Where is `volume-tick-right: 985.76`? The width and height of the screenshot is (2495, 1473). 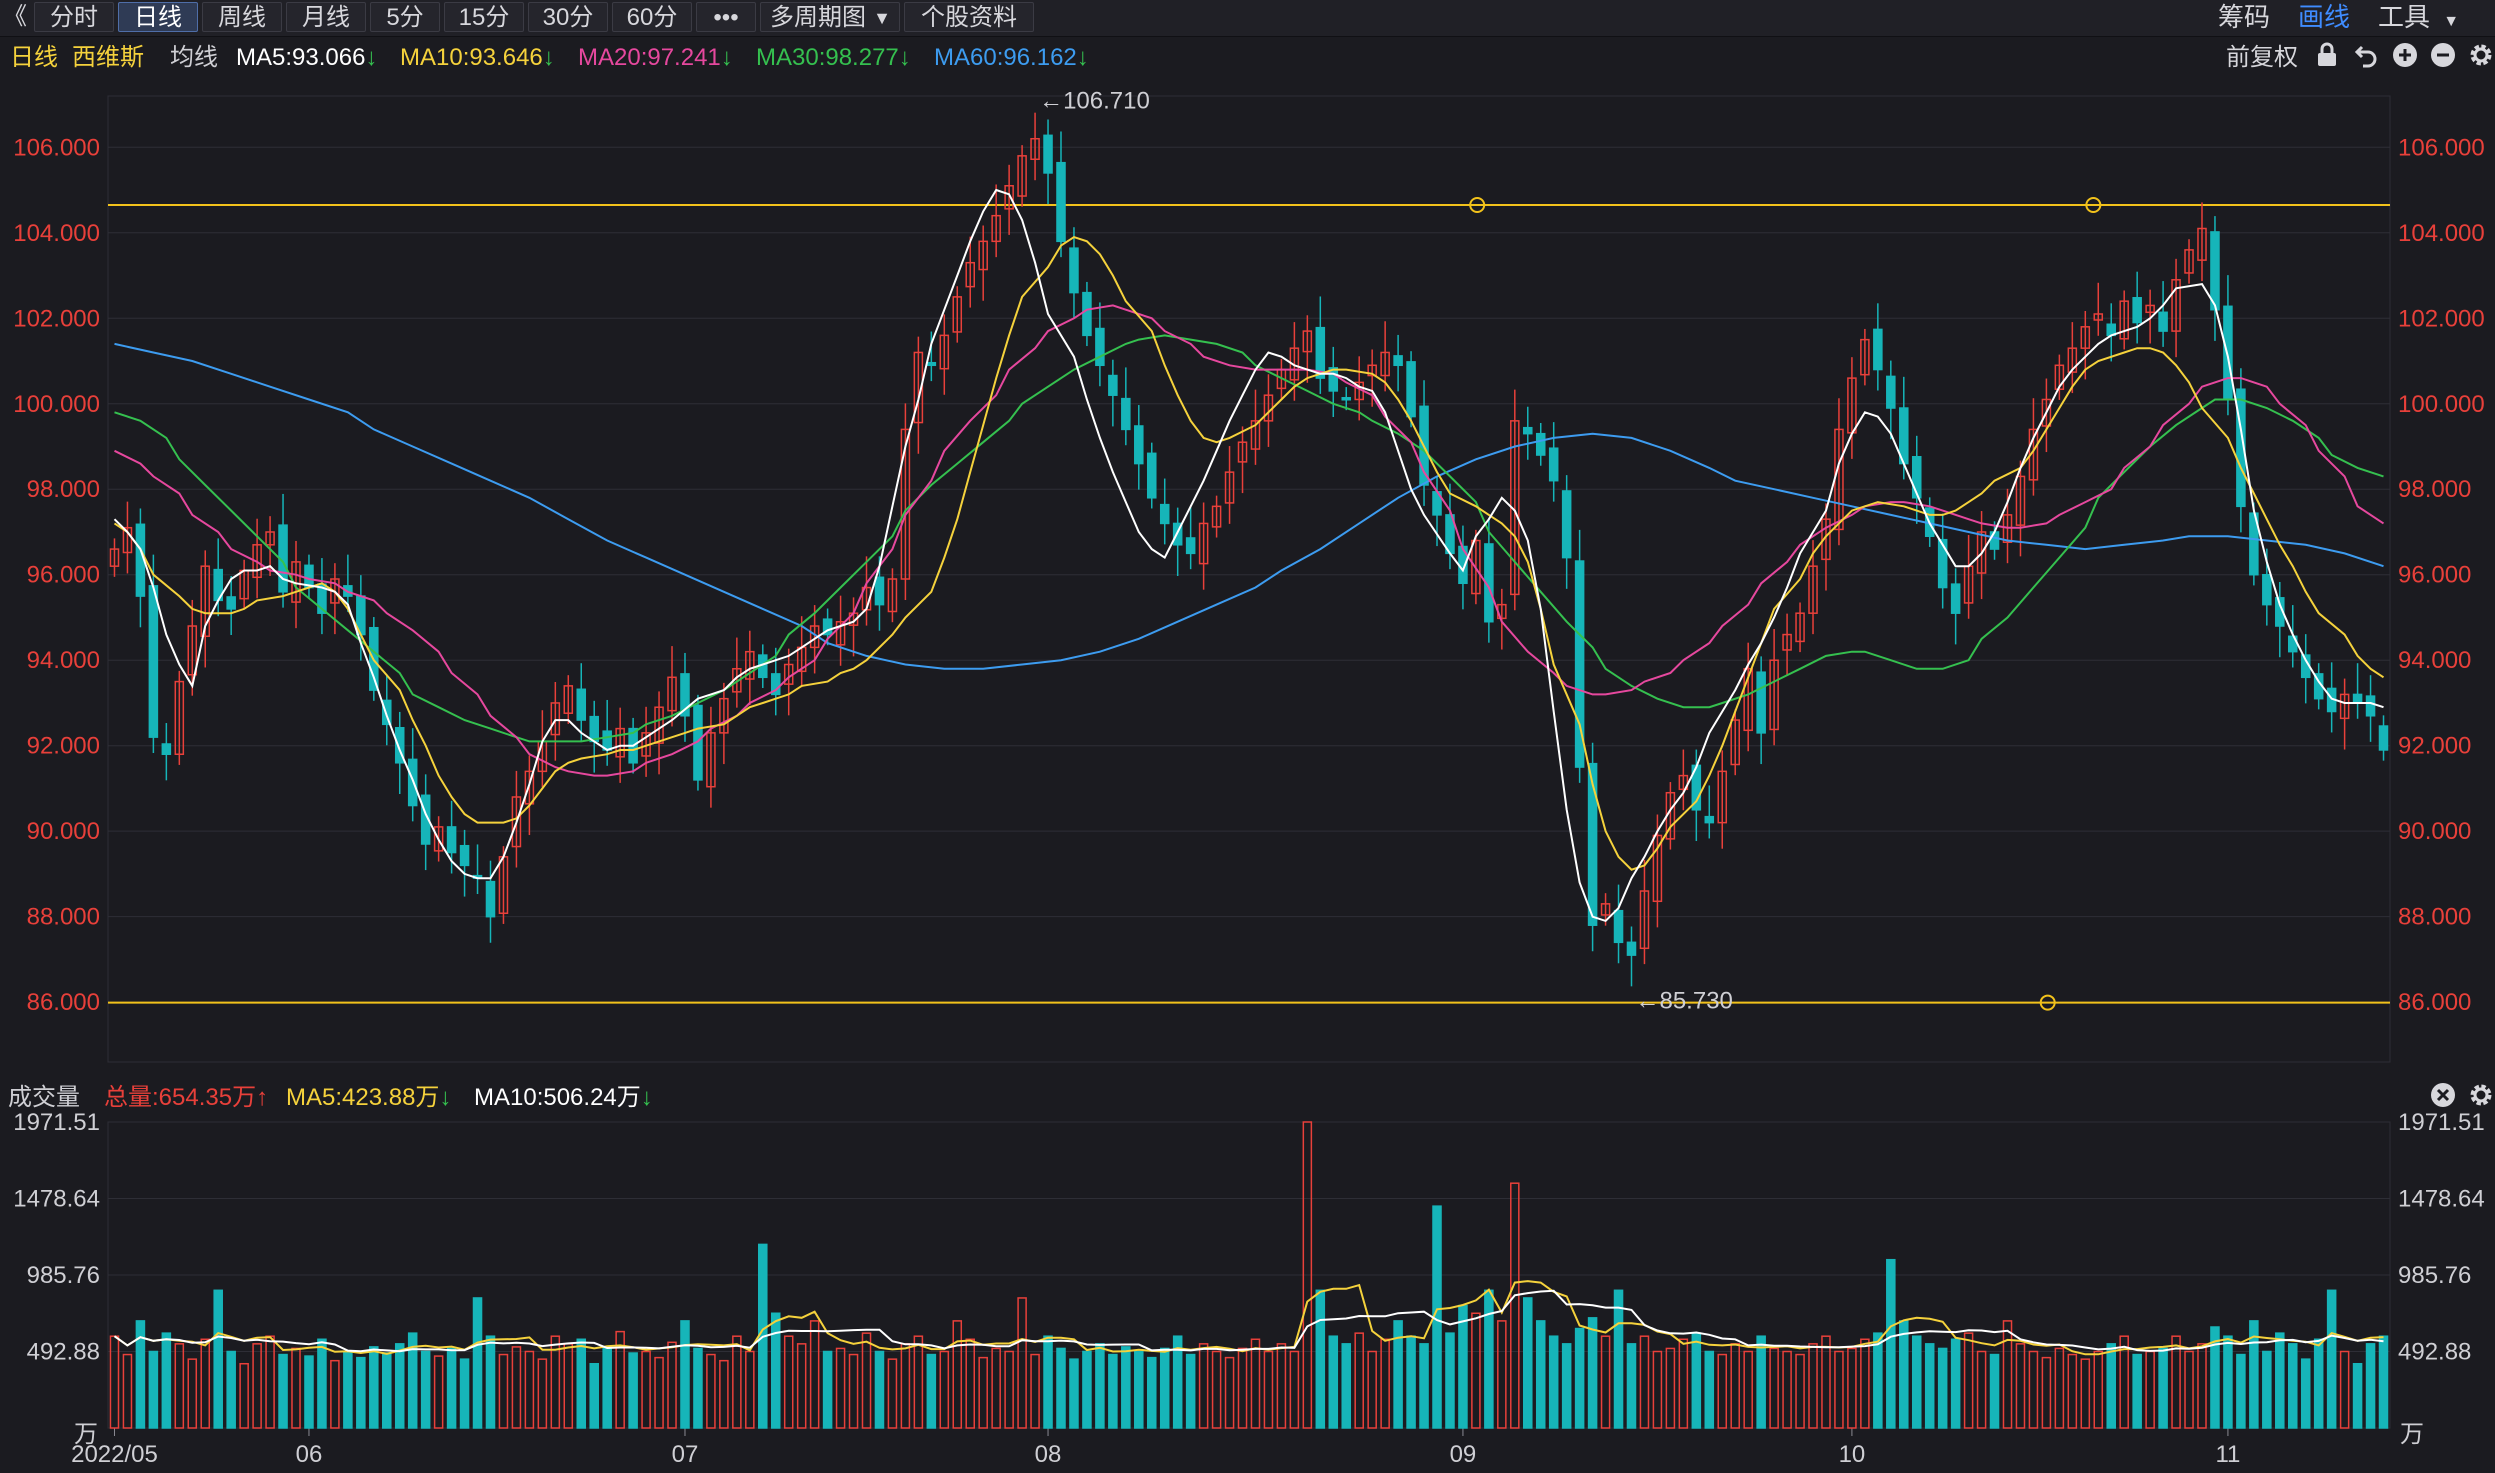
volume-tick-right: 985.76 is located at coordinates (2434, 1275).